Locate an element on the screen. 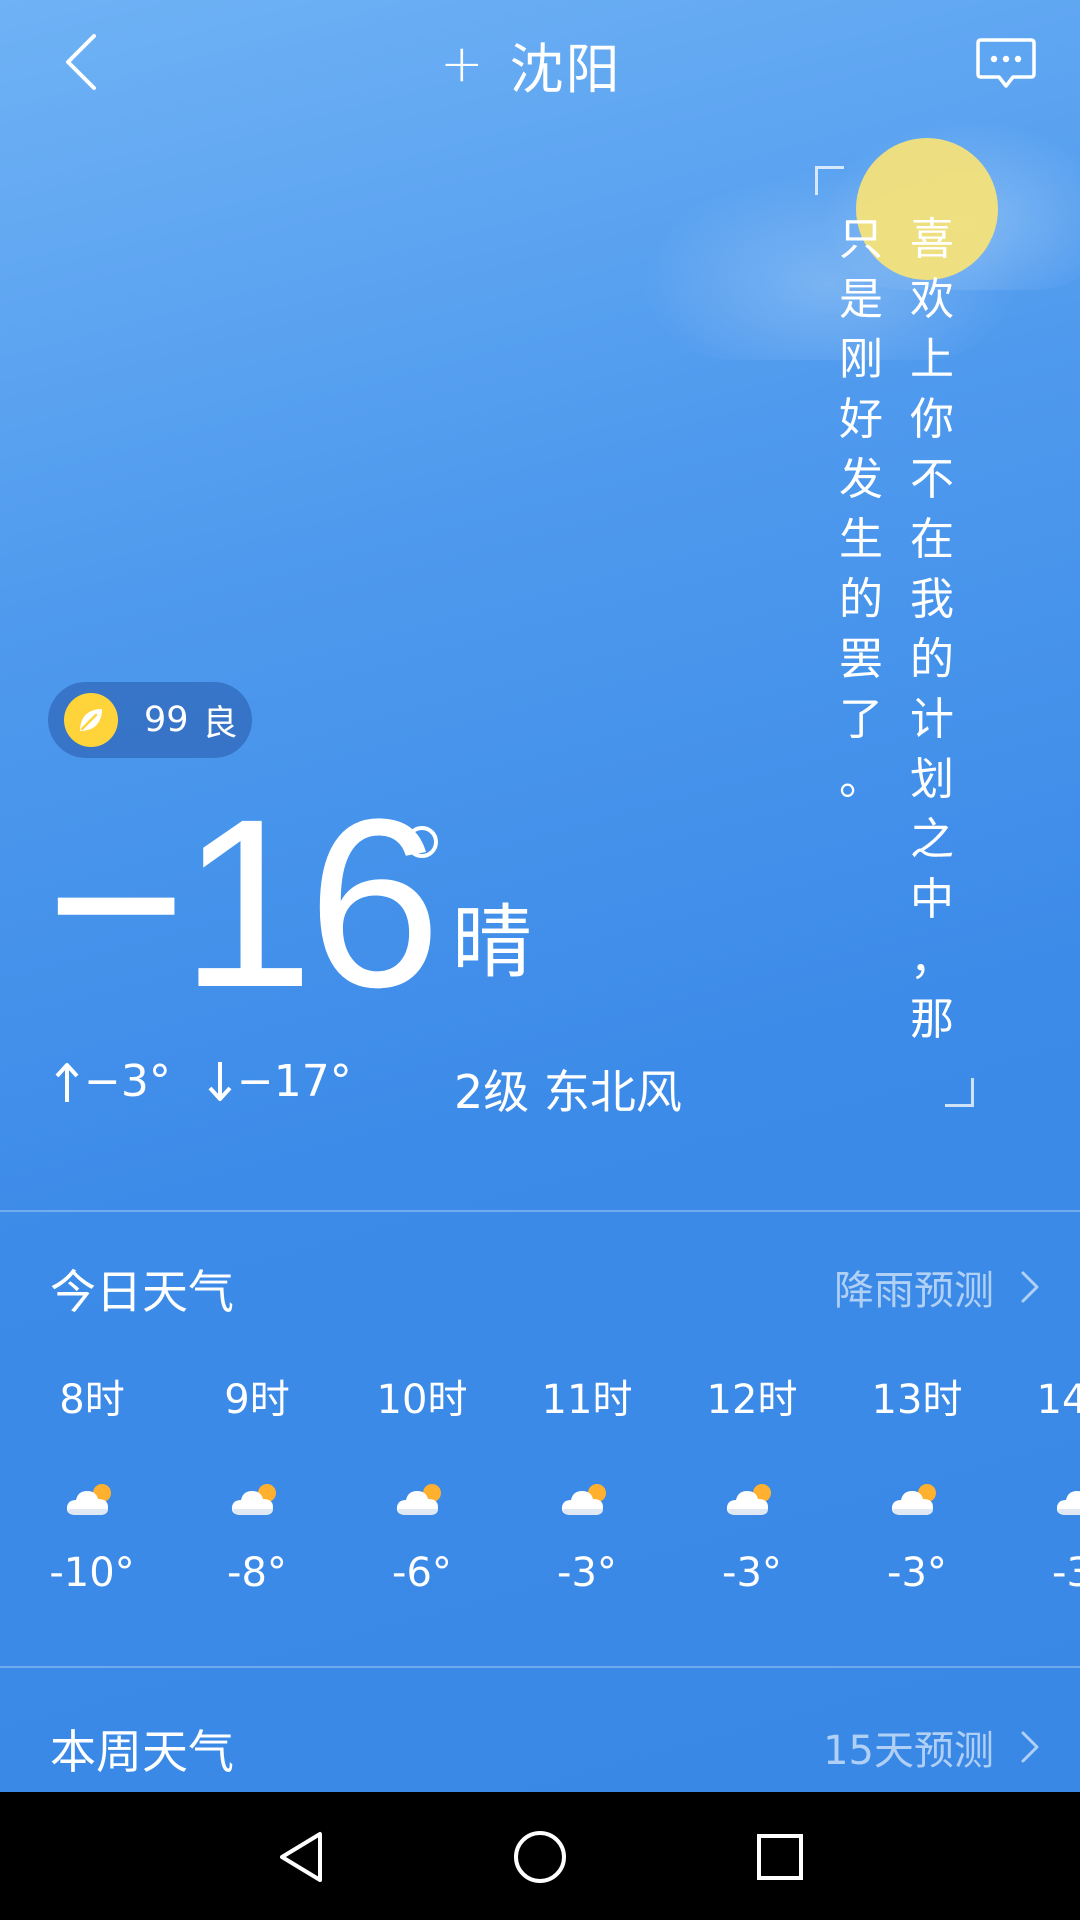 The height and width of the screenshot is (1920, 1080). poem-char: 之 is located at coordinates (932, 839).